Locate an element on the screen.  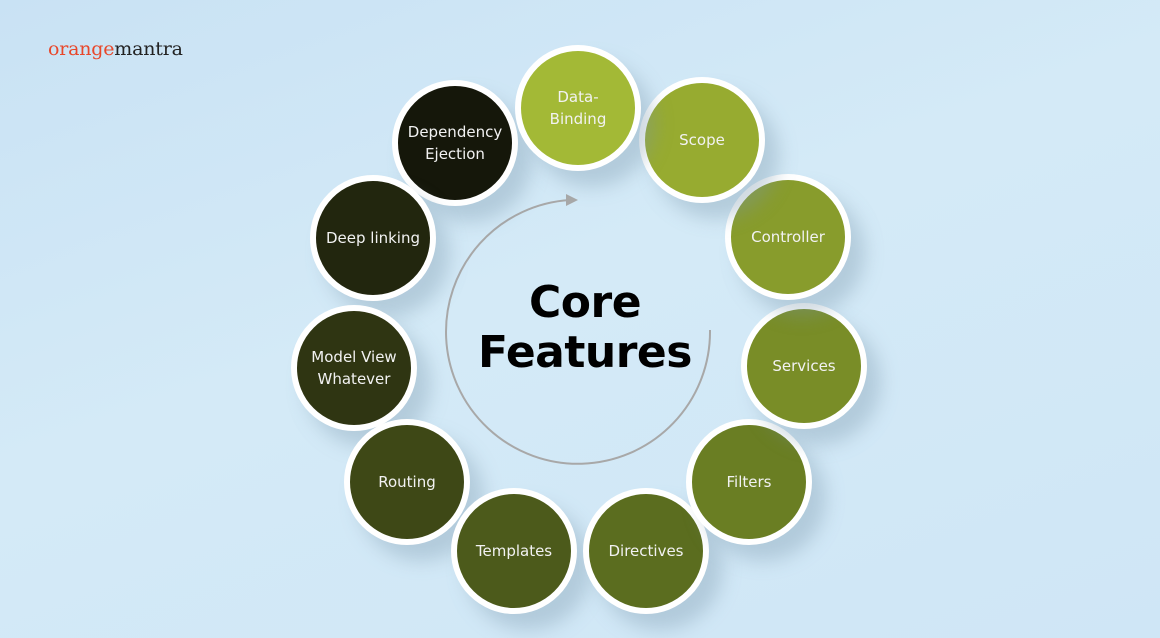
feature-node: Templates is located at coordinates (514, 551).